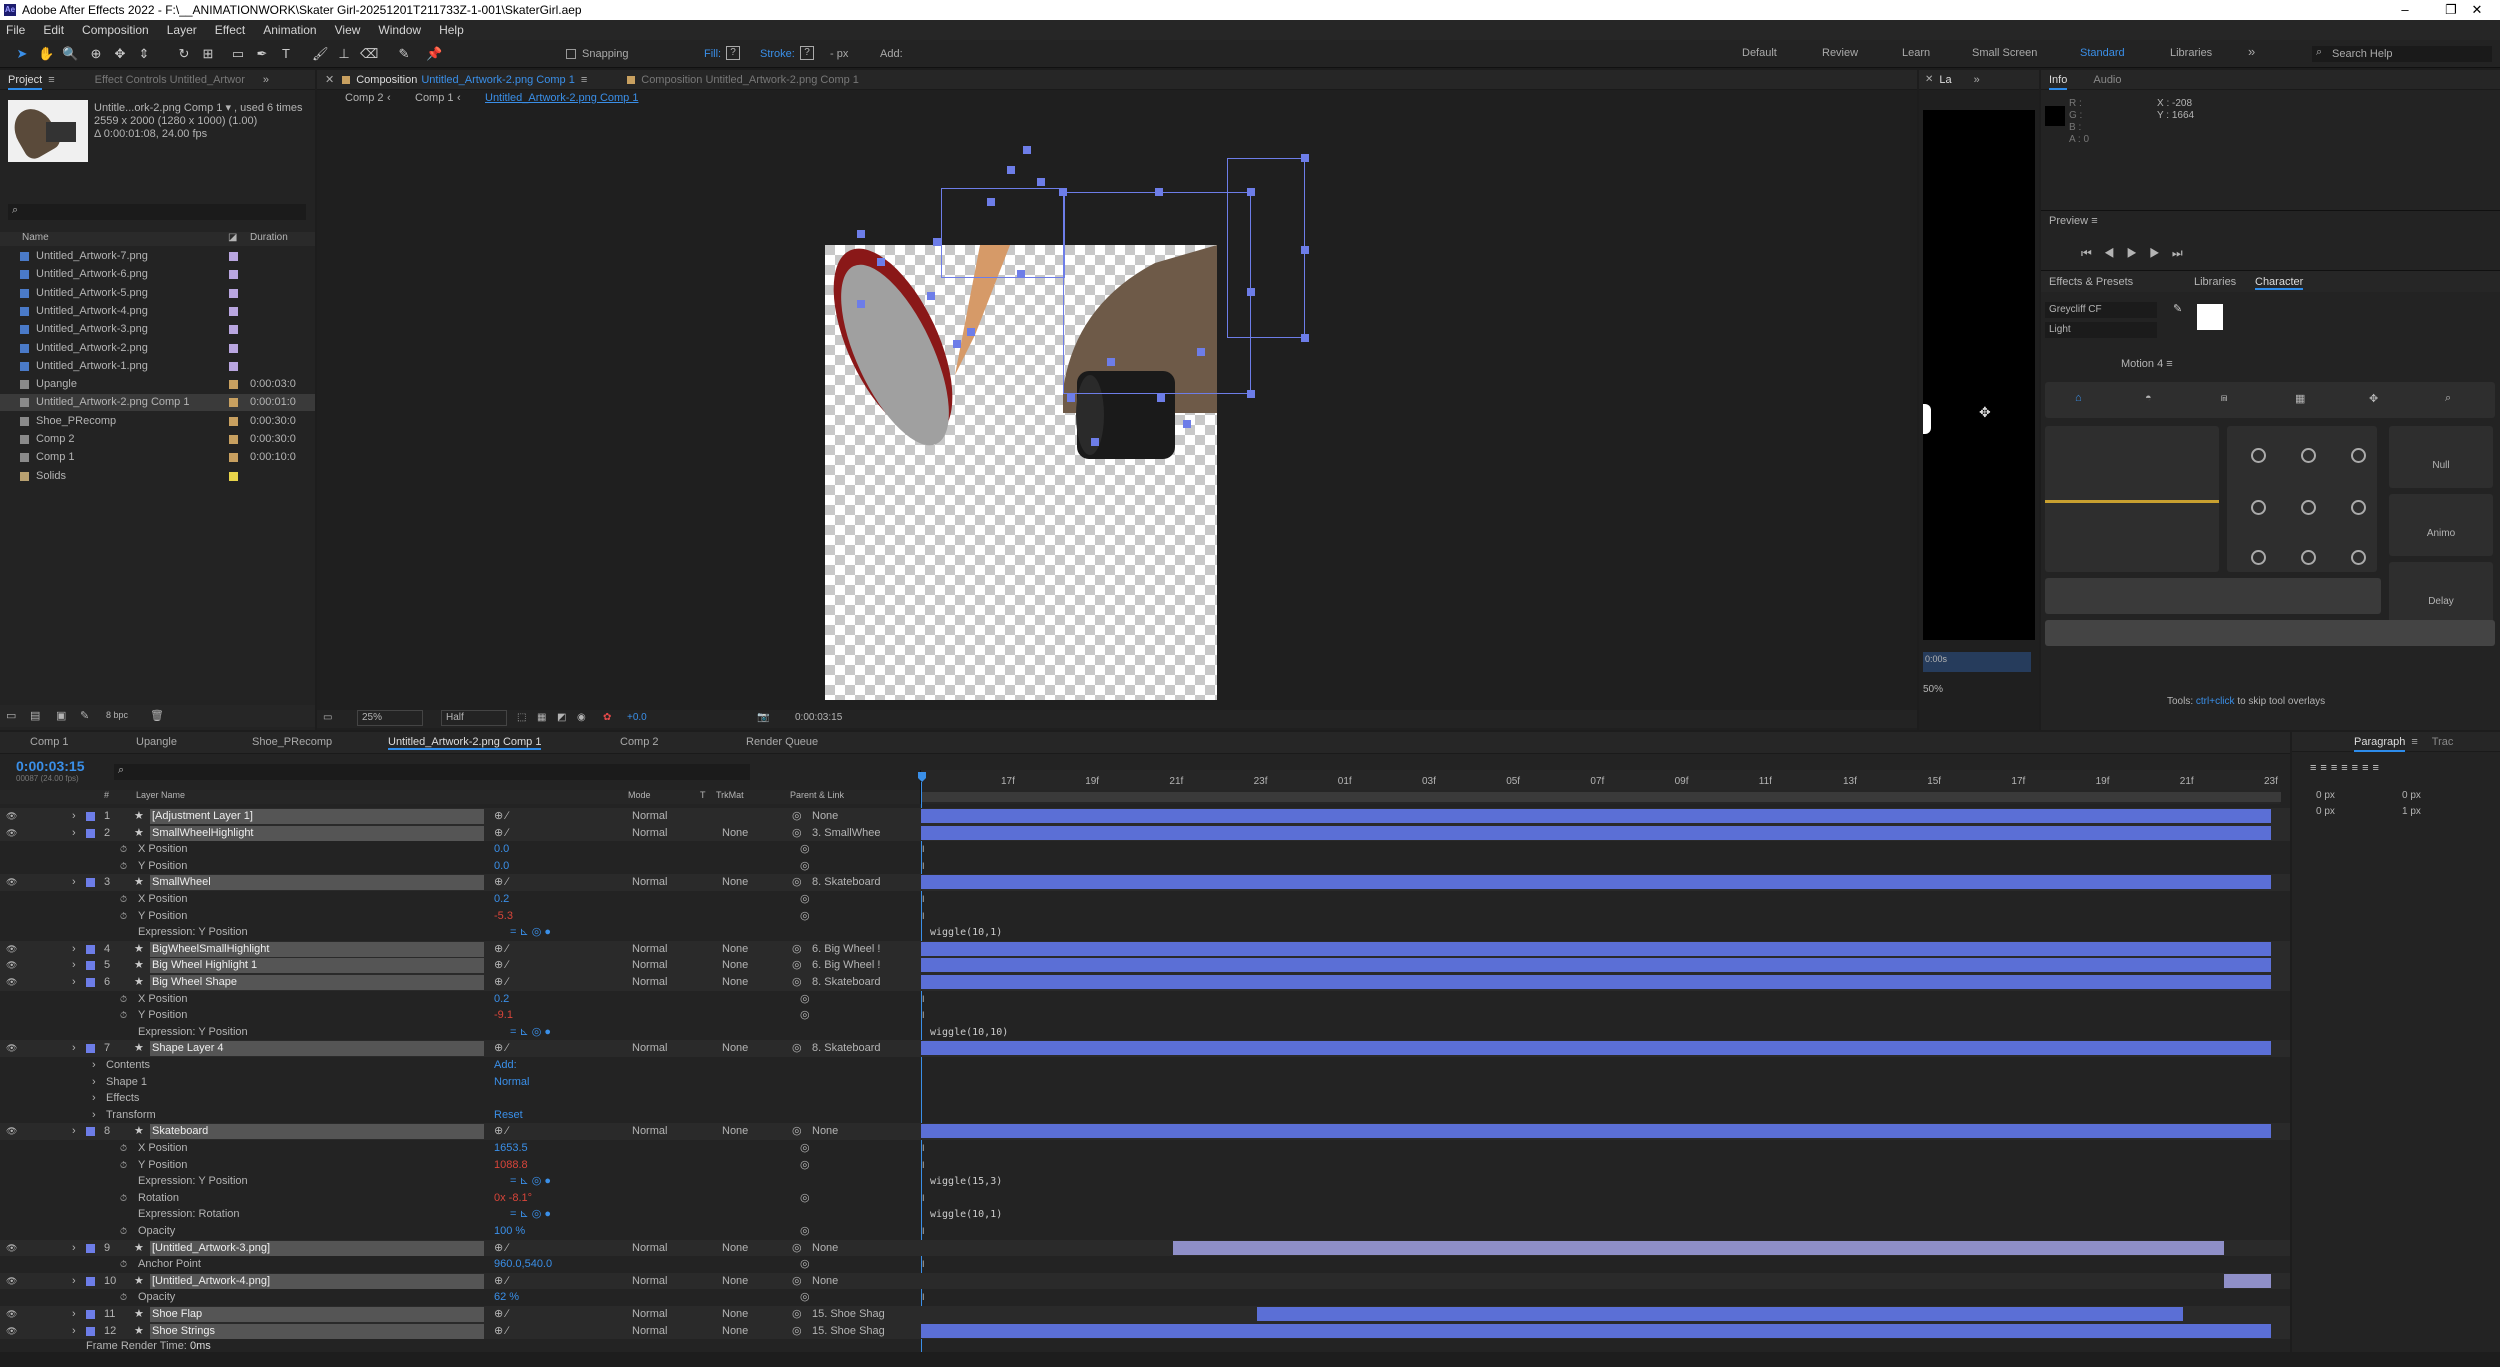 Image resolution: width=2500 pixels, height=1367 pixels. I want to click on col-parent: Parent & Link, so click(817, 795).